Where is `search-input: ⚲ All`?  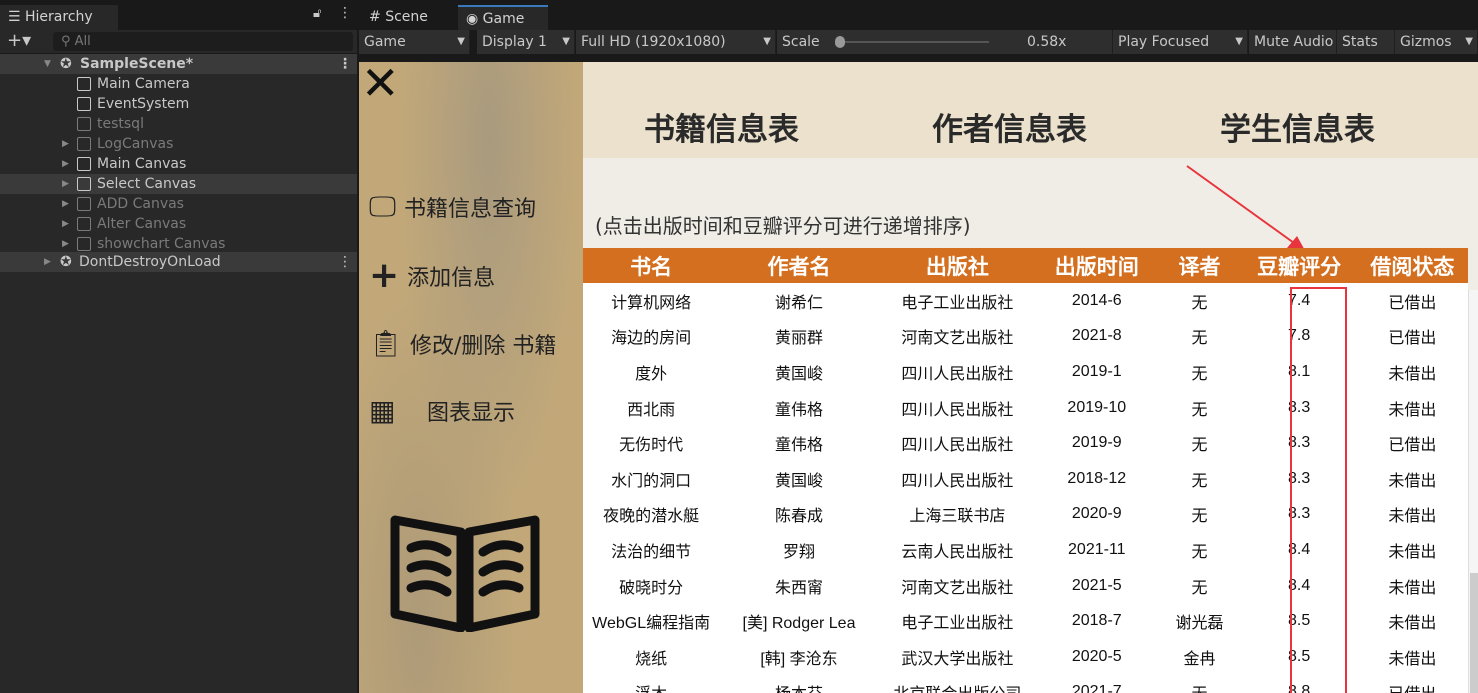 search-input: ⚲ All is located at coordinates (203, 41).